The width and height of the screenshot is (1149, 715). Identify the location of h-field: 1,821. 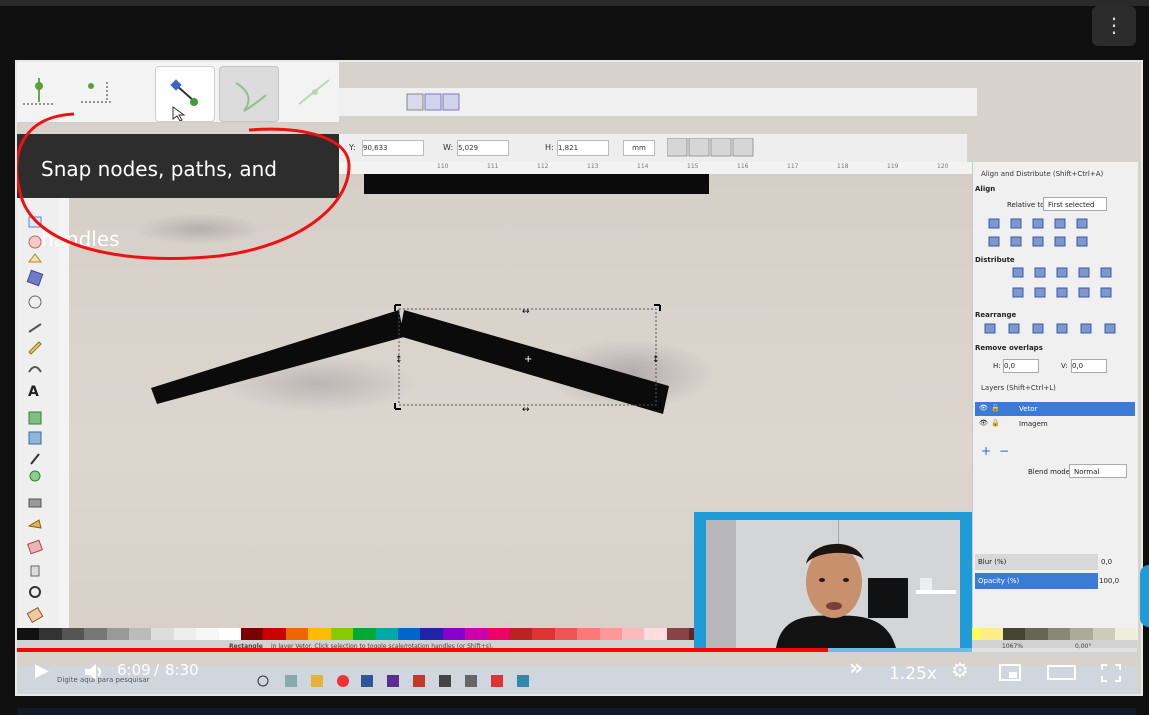
(583, 148).